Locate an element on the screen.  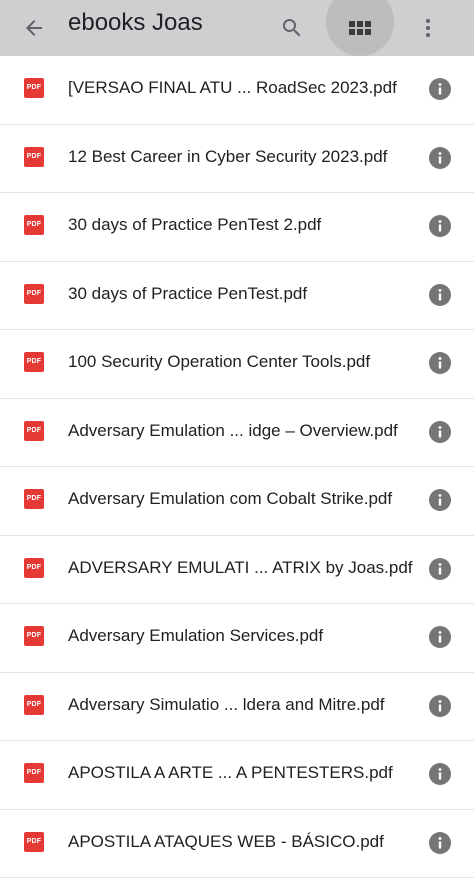
search-icon is located at coordinates (292, 28).